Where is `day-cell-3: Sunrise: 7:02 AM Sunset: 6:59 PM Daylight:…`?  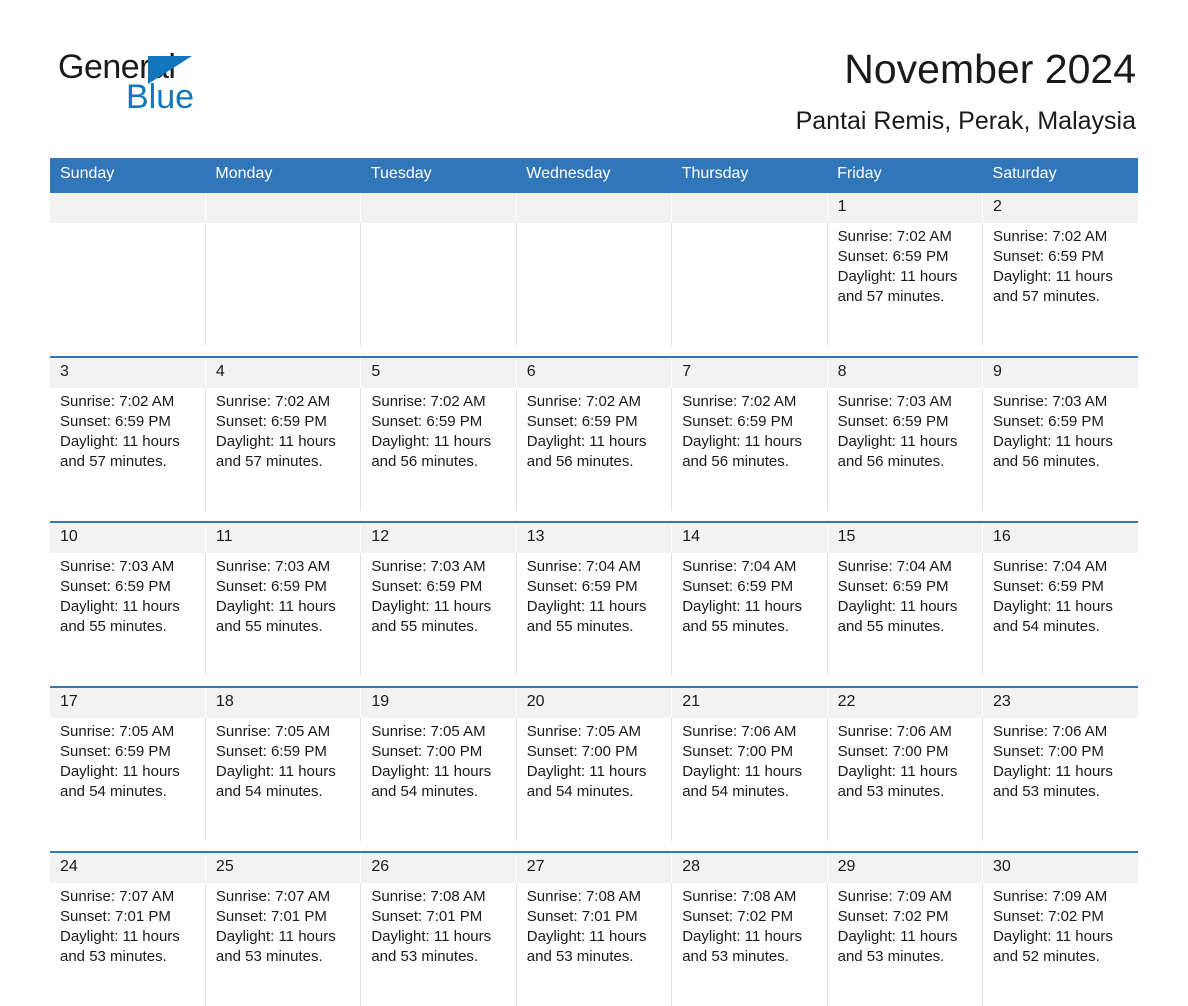 day-cell-3: Sunrise: 7:02 AM Sunset: 6:59 PM Daylight:… is located at coordinates (128, 449).